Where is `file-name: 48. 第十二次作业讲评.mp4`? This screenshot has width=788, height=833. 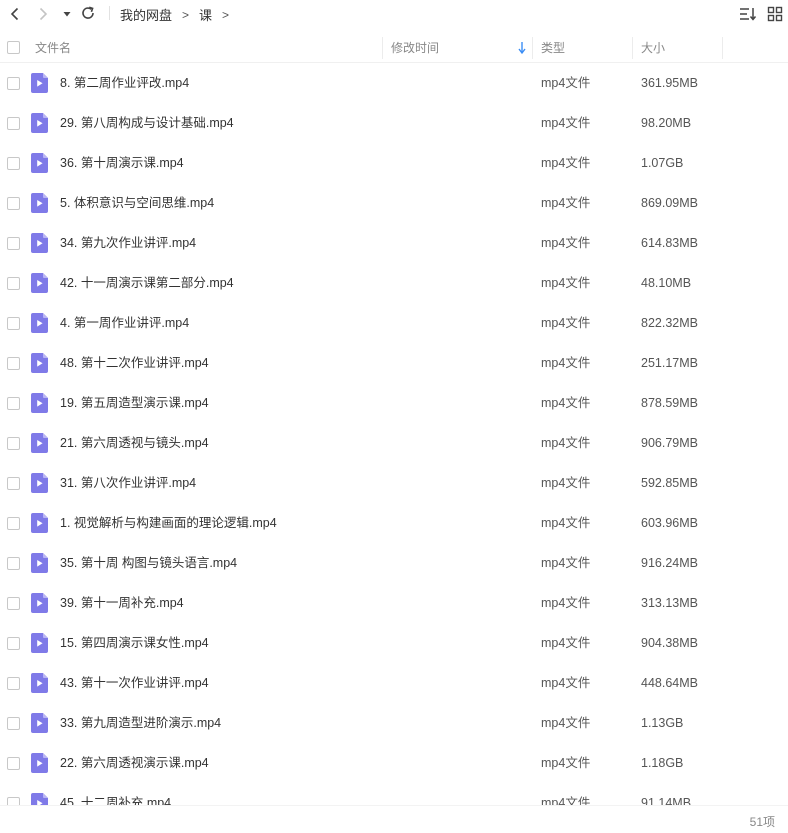
file-name: 48. 第十二次作业讲评.mp4 is located at coordinates (134, 363).